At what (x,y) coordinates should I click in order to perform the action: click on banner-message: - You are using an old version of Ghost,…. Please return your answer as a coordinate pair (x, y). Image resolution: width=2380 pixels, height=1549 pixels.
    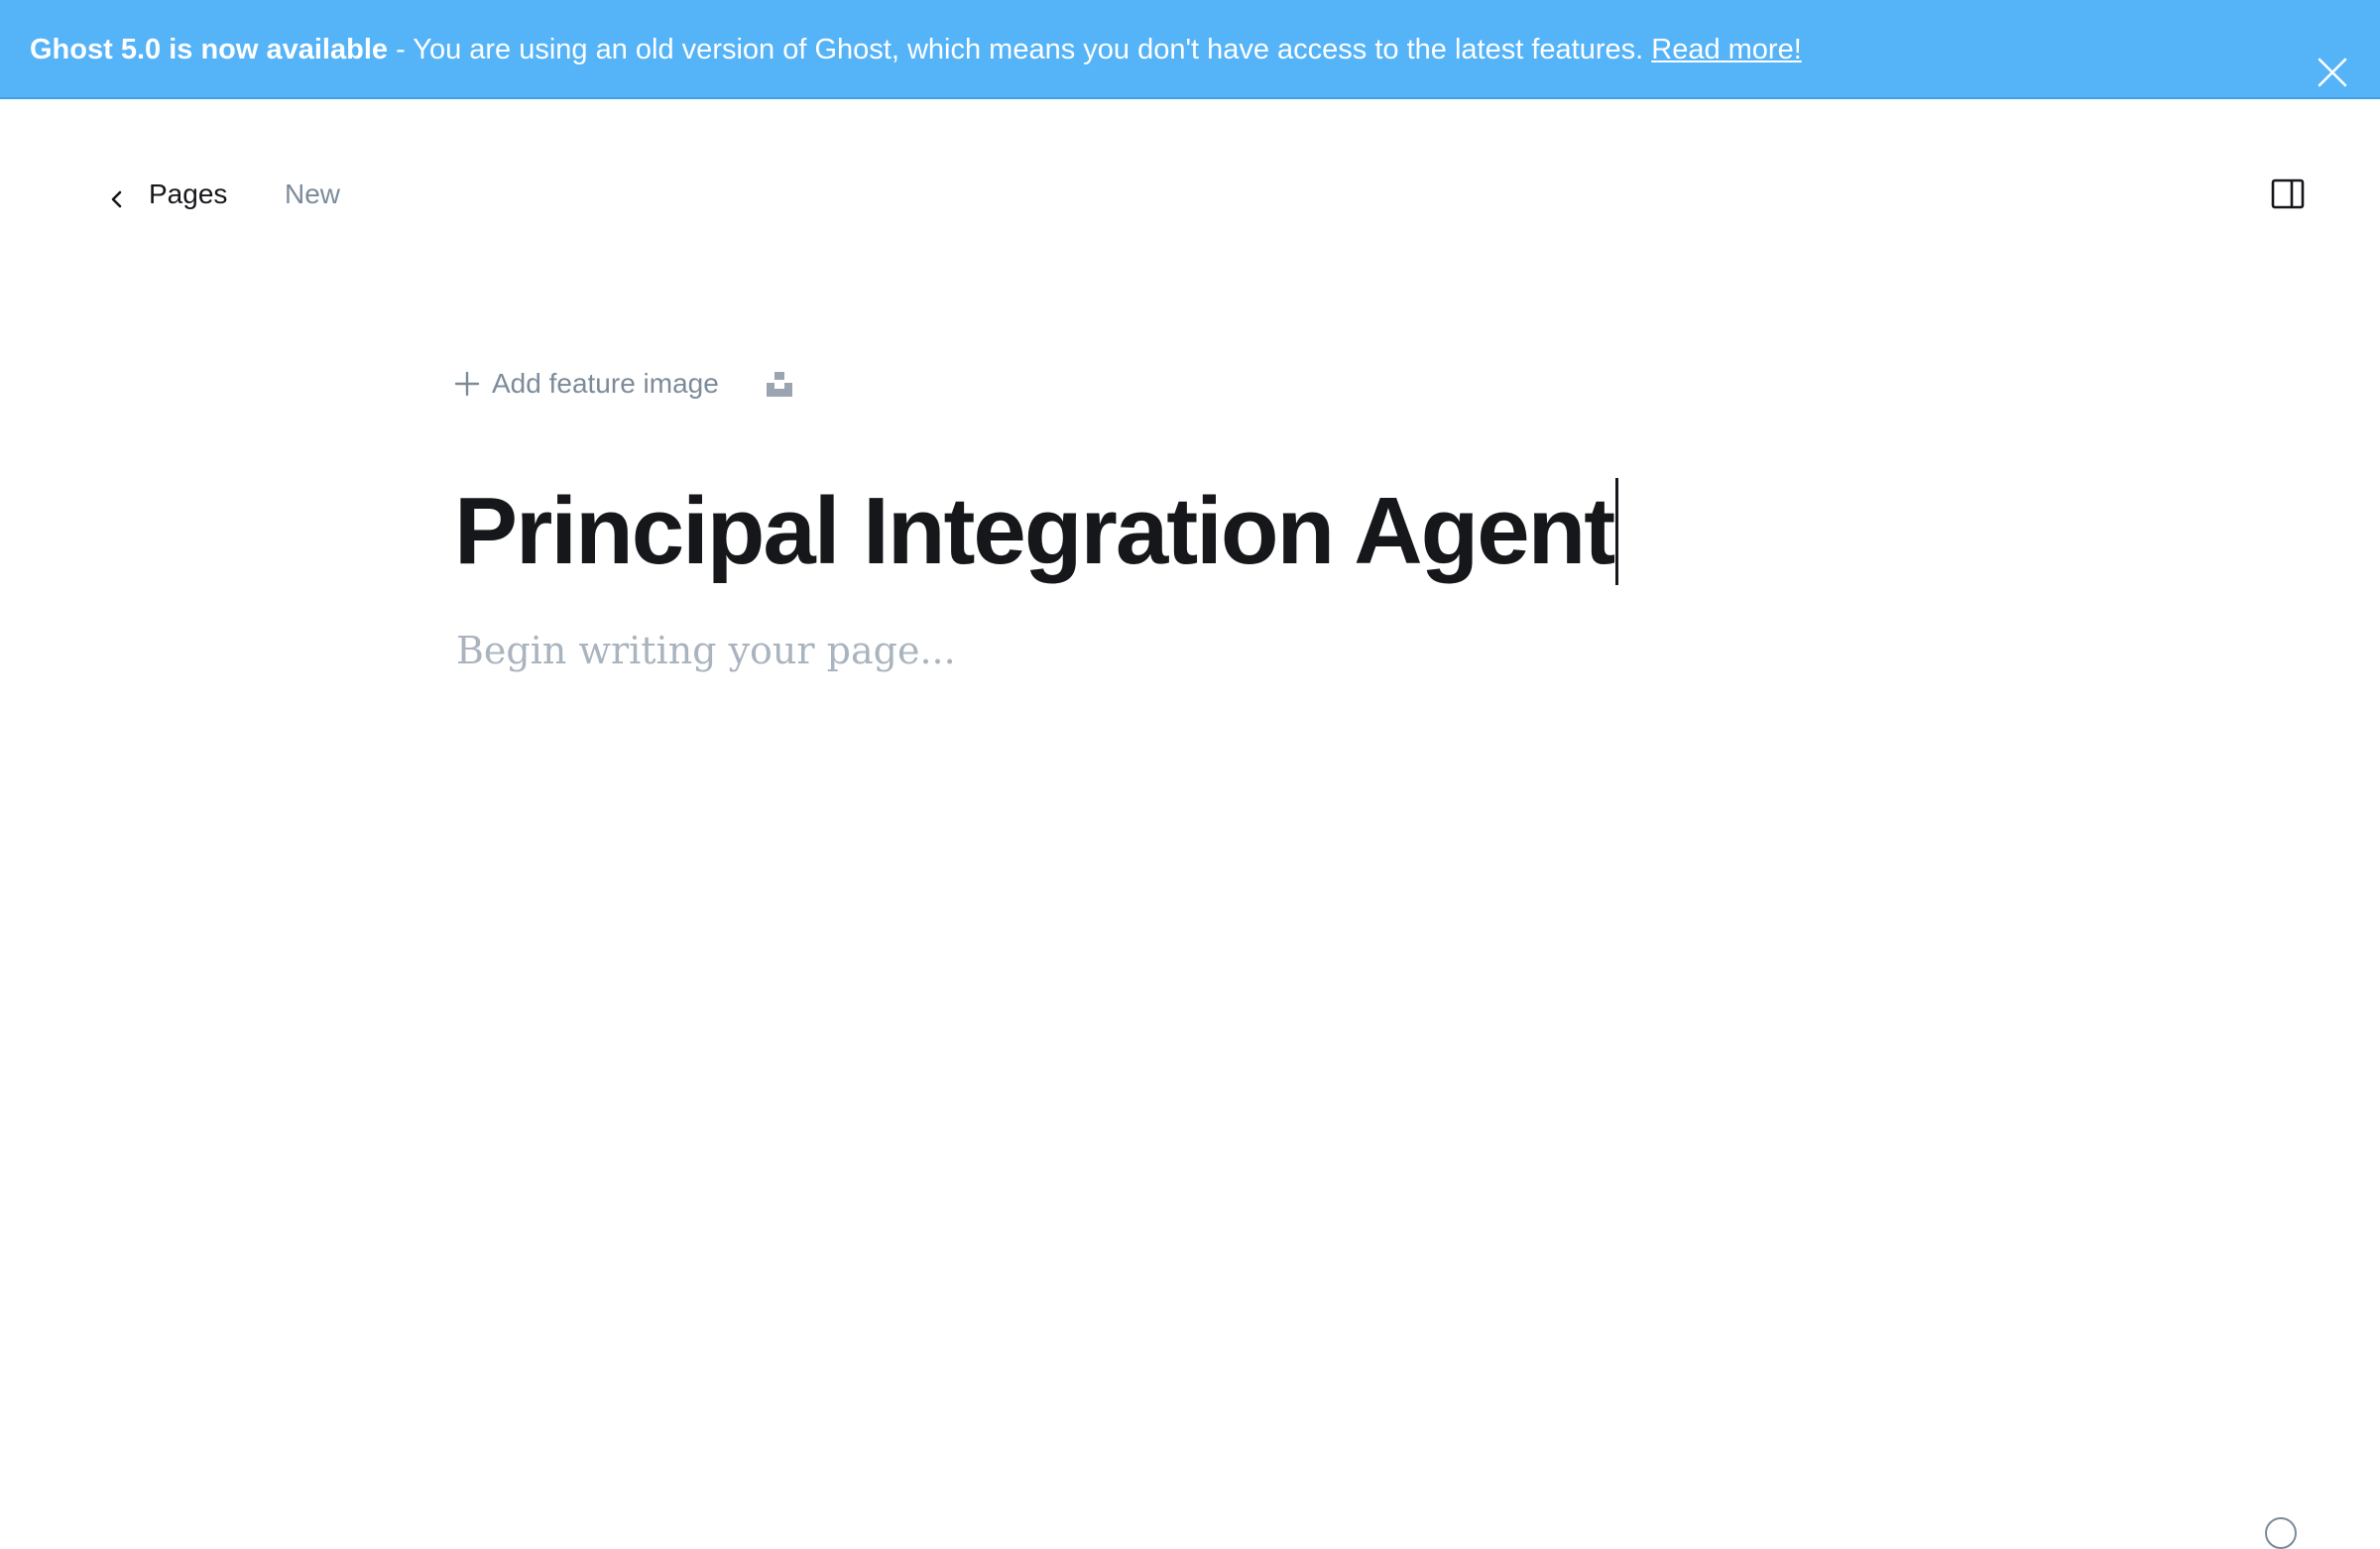
    Looking at the image, I should click on (1020, 49).